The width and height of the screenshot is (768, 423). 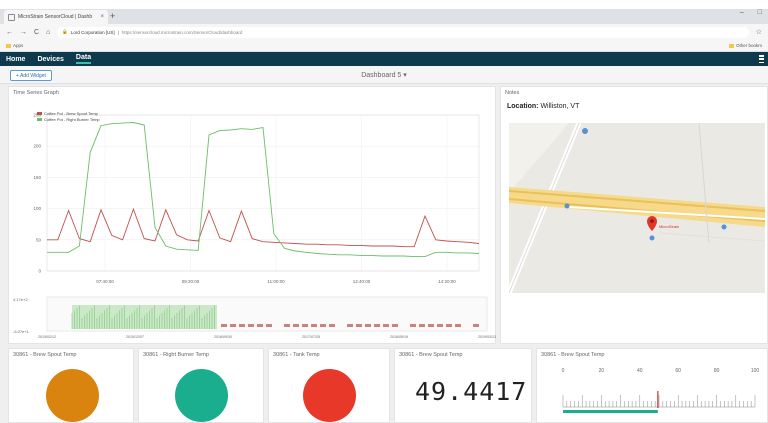 I want to click on location-map: MicroStrain, so click(x=637, y=208).